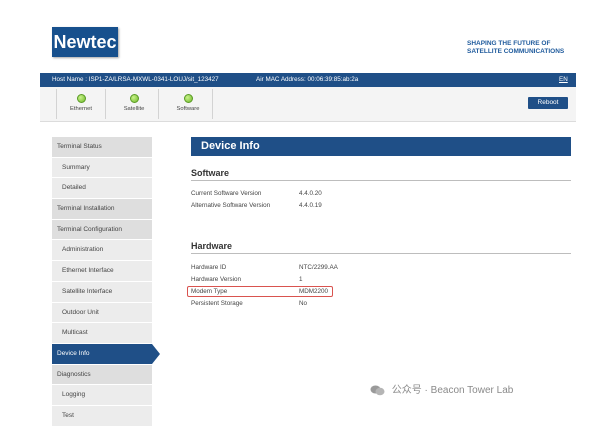 This screenshot has width=597, height=427. Describe the element at coordinates (106, 354) in the screenshot. I see `sidebar-item-device-info: Device Info` at that location.